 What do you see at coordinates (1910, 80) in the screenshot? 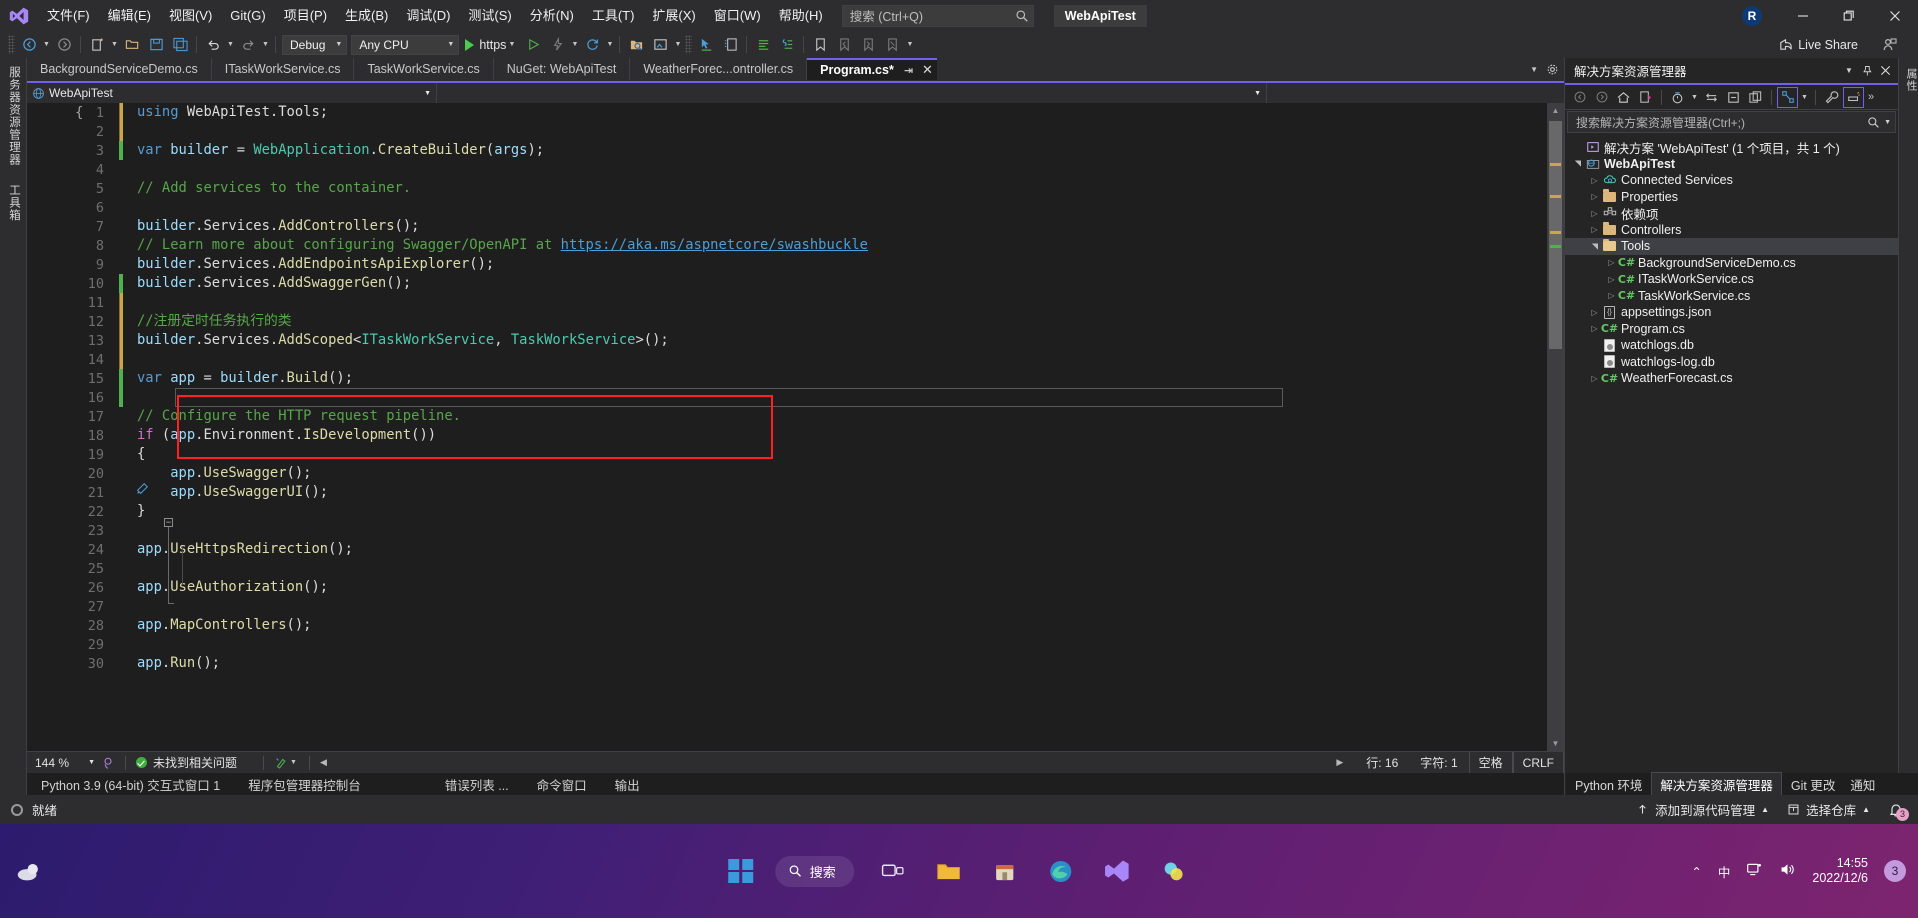
I see `right-dock-tab-properties: 属性` at bounding box center [1910, 80].